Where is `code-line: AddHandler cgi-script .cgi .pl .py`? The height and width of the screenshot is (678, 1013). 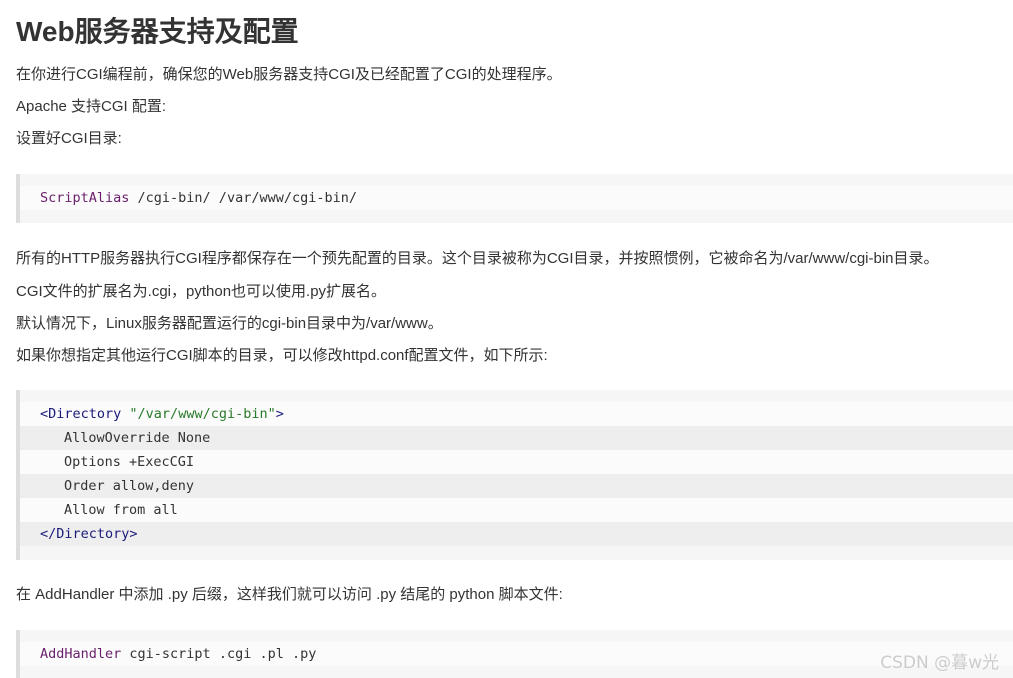 code-line: AddHandler cgi-script .cgi .pl .py is located at coordinates (516, 654).